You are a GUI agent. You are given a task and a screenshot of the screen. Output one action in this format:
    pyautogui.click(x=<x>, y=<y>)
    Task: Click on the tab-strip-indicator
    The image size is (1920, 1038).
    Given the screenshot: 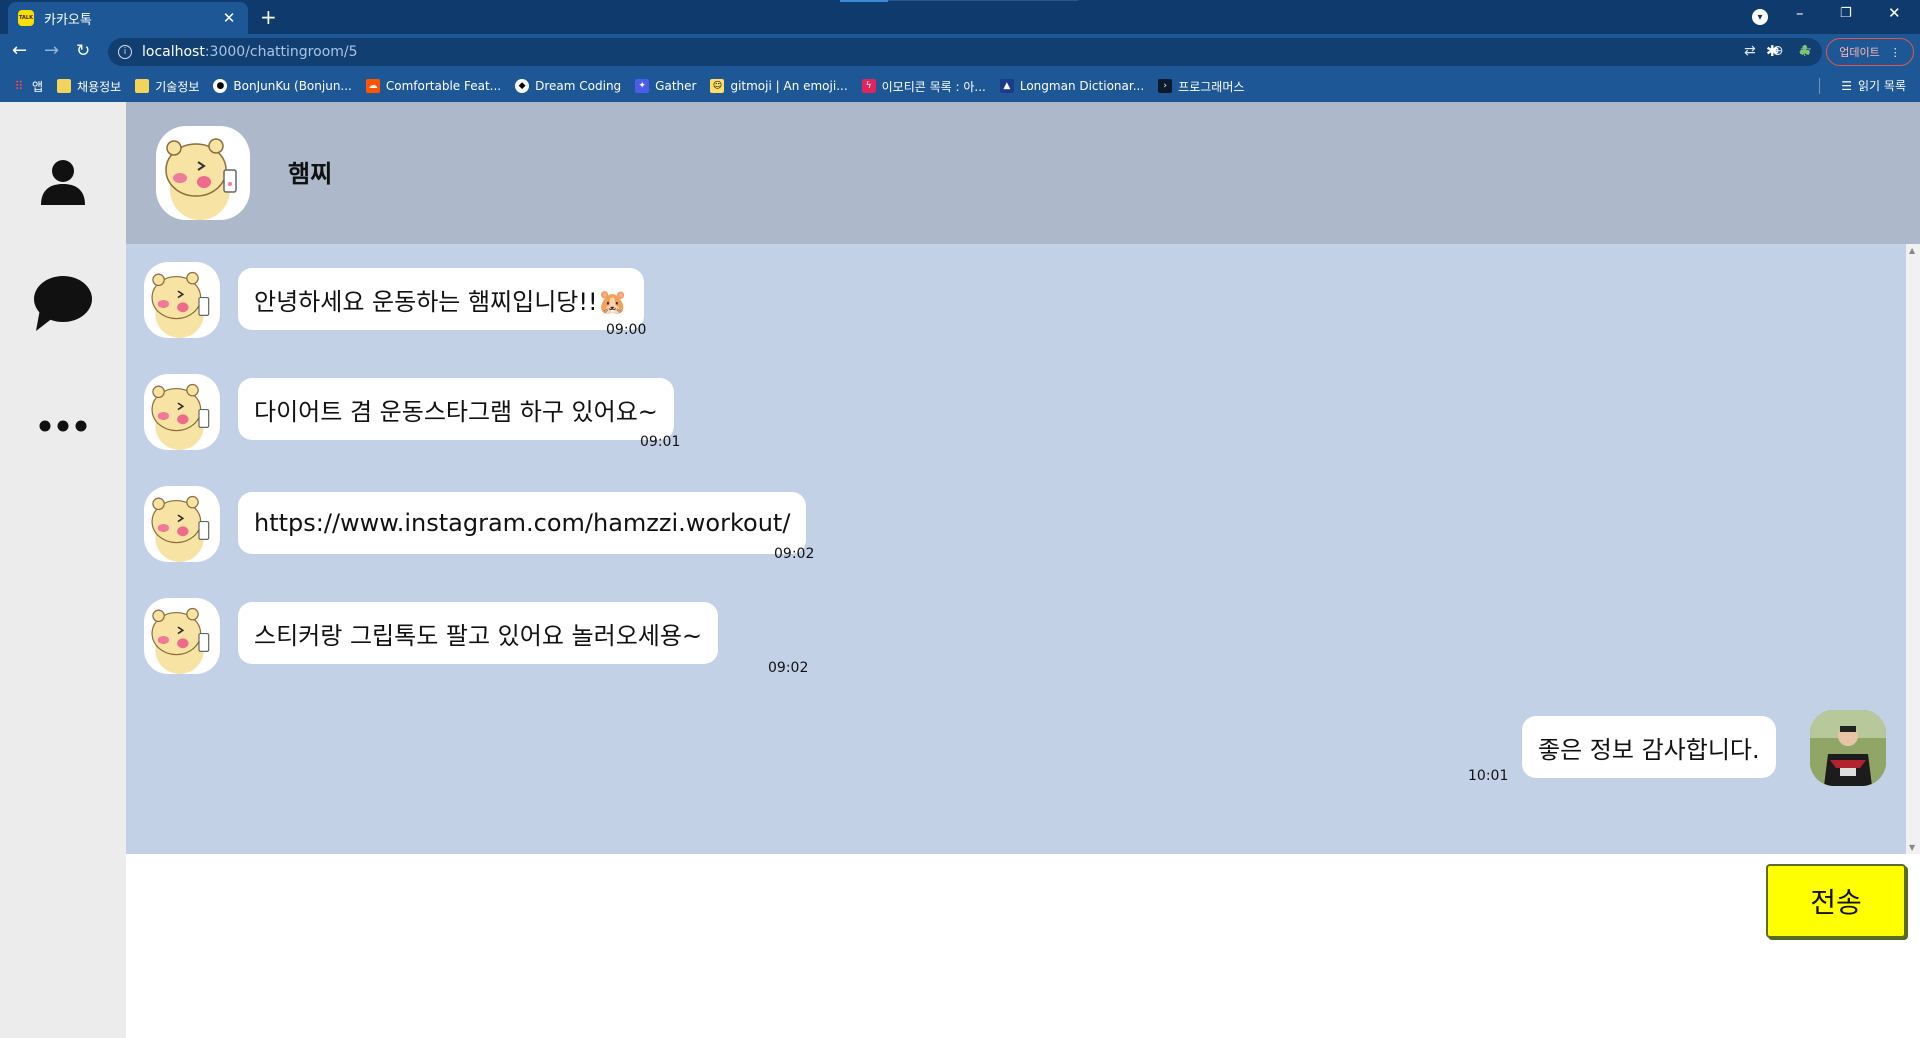 What is the action you would take?
    pyautogui.click(x=864, y=1)
    